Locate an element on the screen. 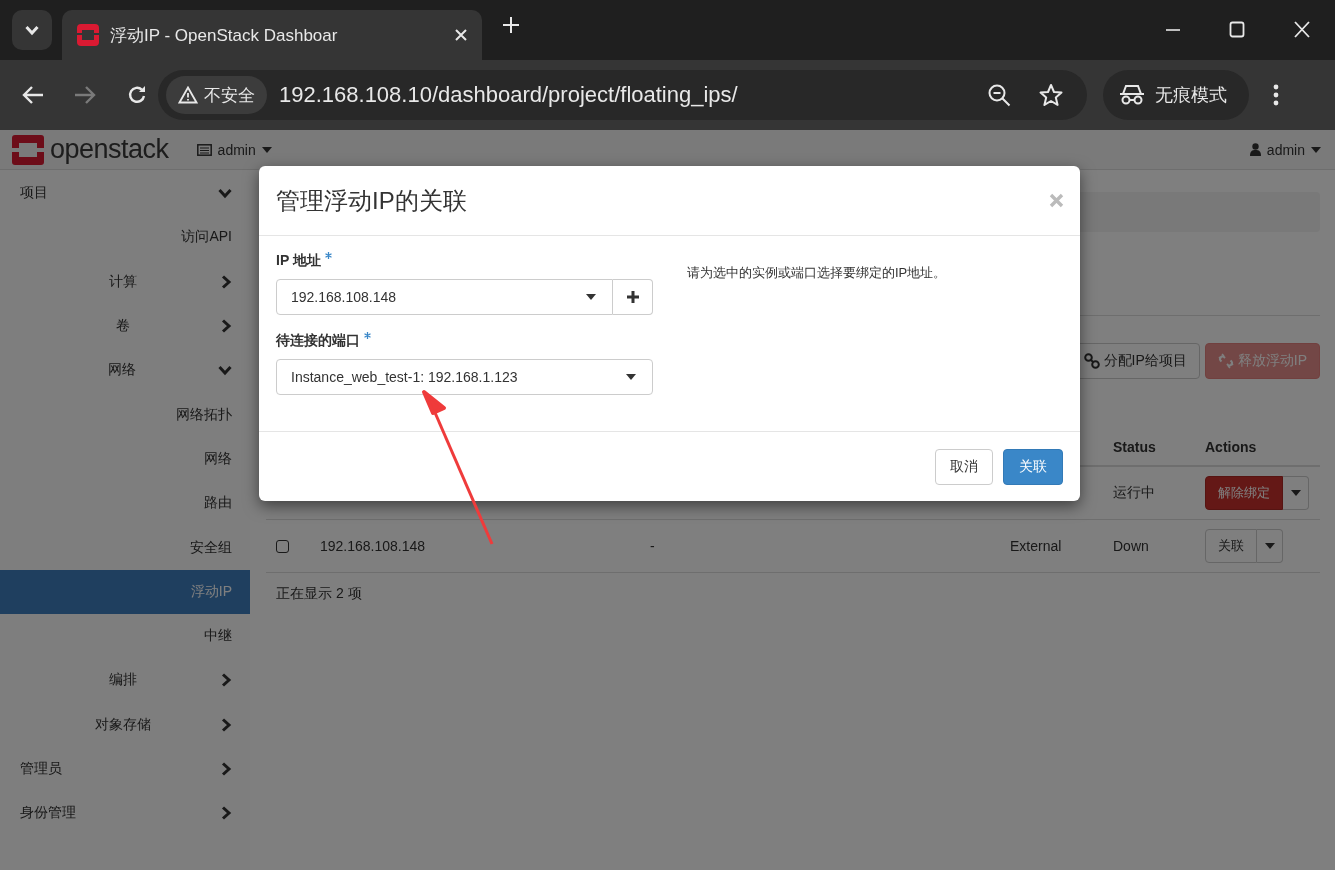 The image size is (1335, 870). forward-arrow-icon is located at coordinates (85, 95).